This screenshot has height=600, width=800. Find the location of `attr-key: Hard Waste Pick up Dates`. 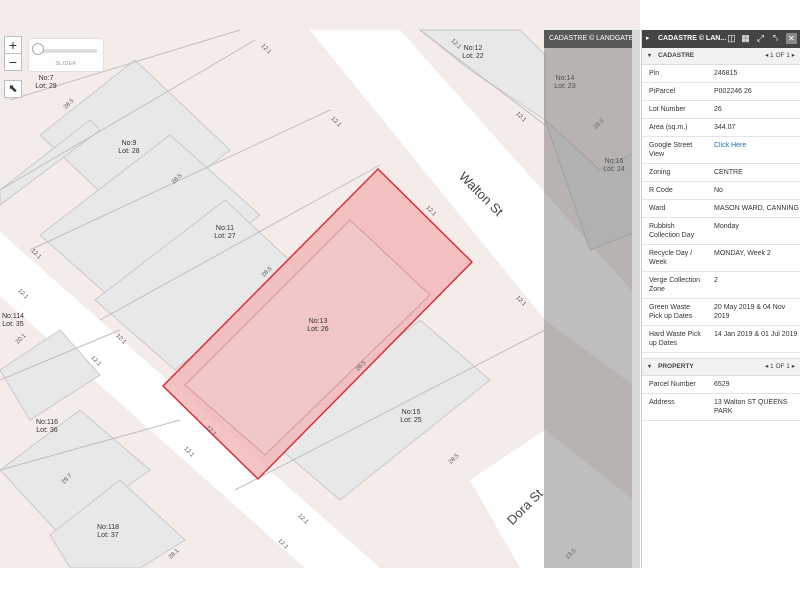

attr-key: Hard Waste Pick up Dates is located at coordinates (674, 339).